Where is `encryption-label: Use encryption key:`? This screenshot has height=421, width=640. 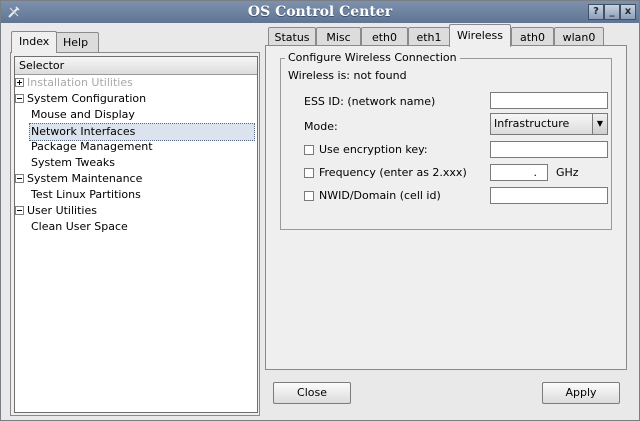 encryption-label: Use encryption key: is located at coordinates (373, 149).